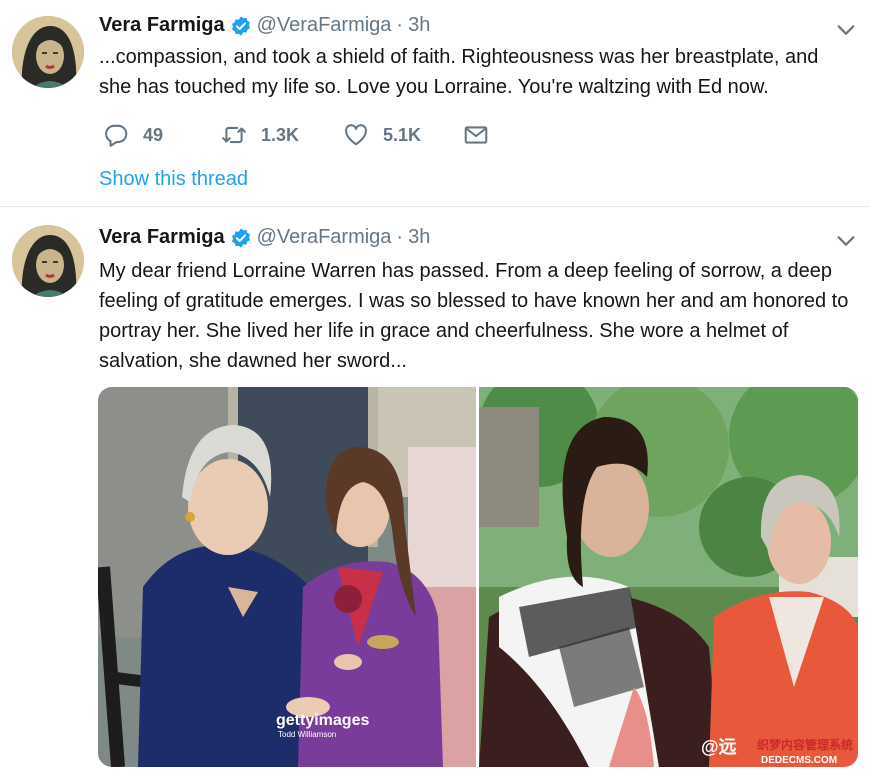 The image size is (869, 771). What do you see at coordinates (173, 179) in the screenshot?
I see `show-thread-link: Show this thread` at bounding box center [173, 179].